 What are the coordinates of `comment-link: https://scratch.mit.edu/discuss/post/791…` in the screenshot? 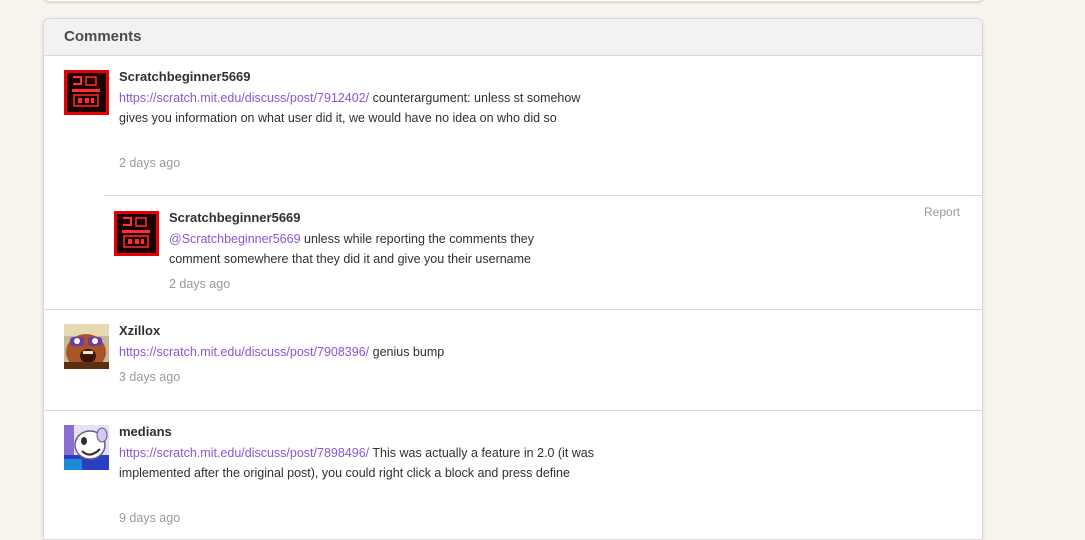 It's located at (244, 98).